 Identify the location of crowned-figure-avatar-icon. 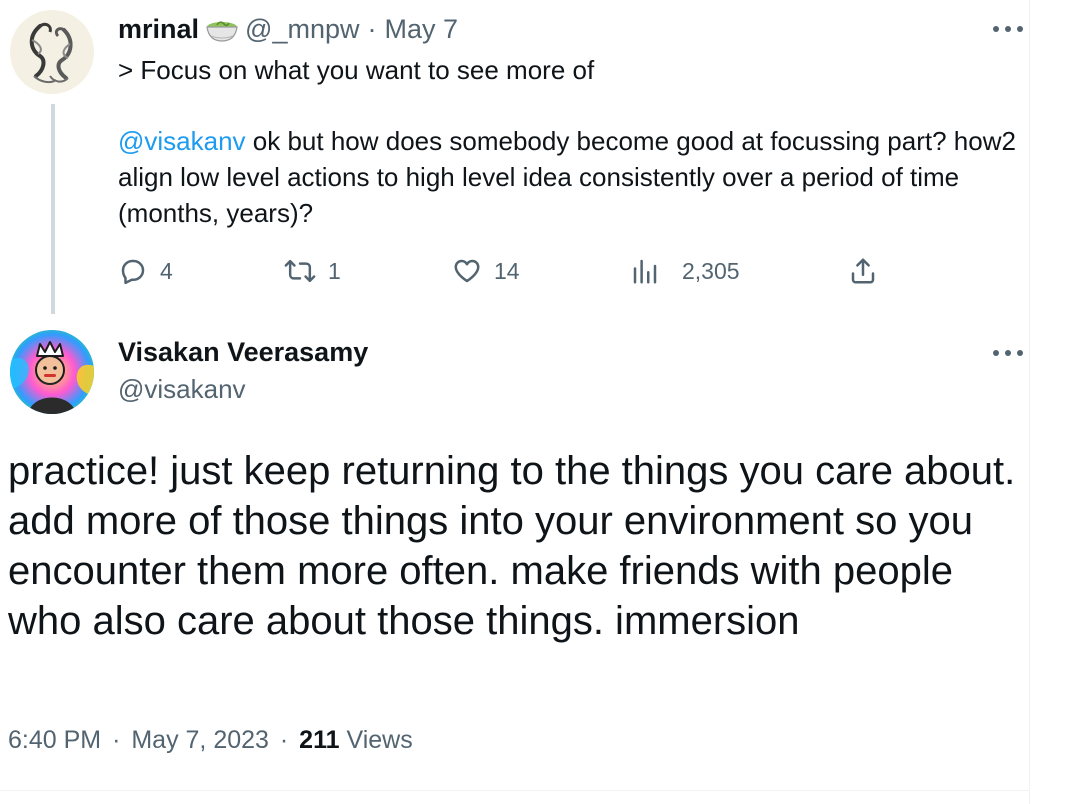
(52, 372).